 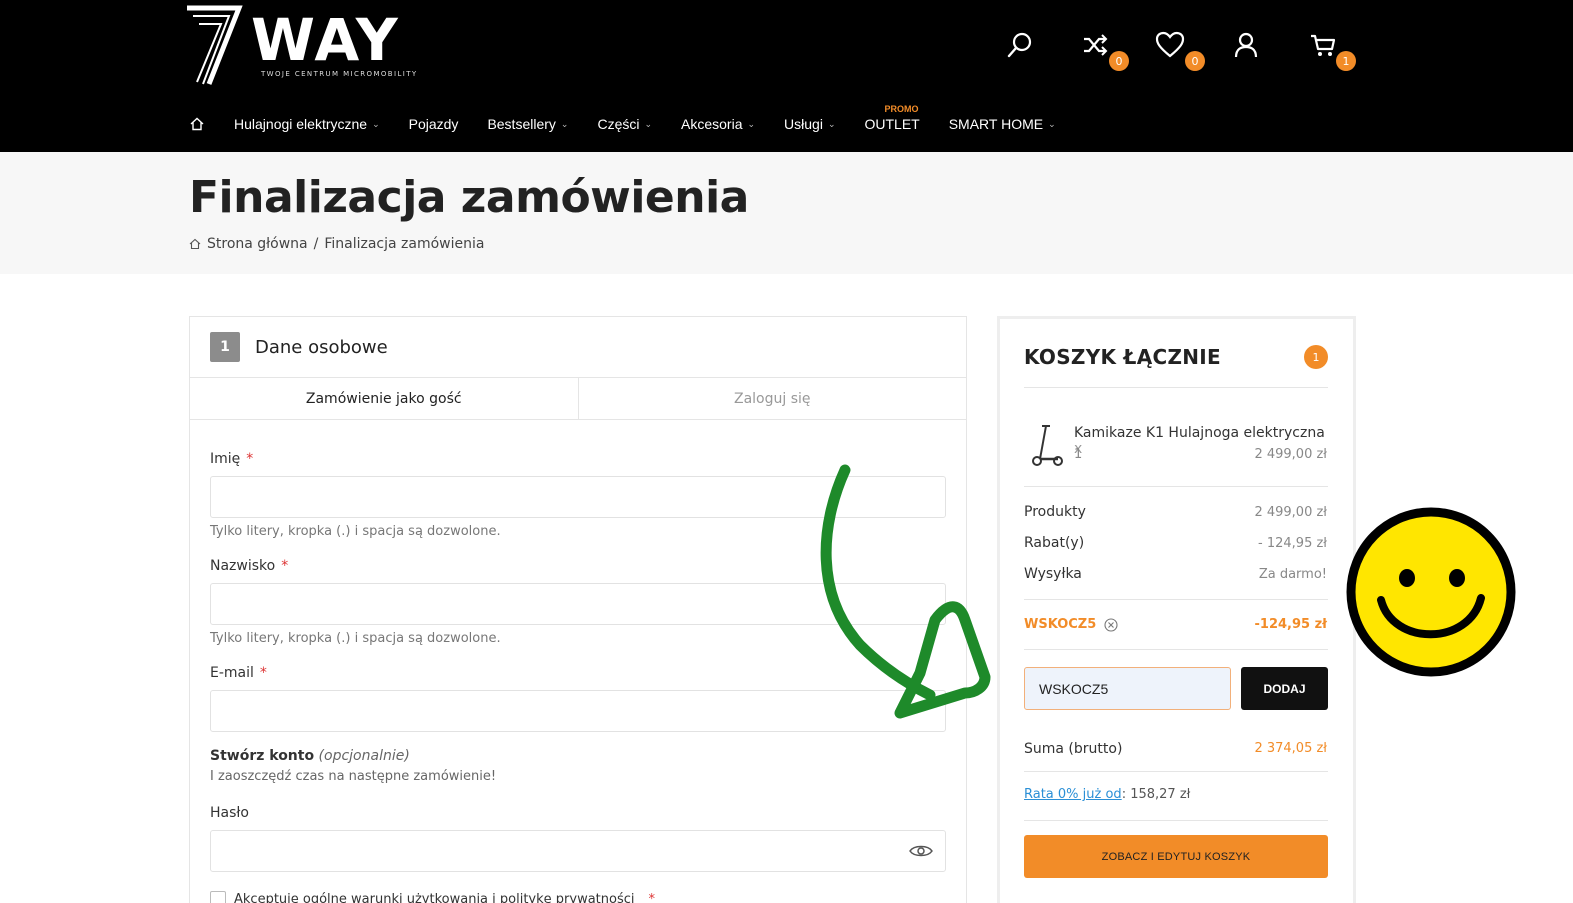 What do you see at coordinates (772, 398) in the screenshot?
I see `tab-login: Zaloguj się` at bounding box center [772, 398].